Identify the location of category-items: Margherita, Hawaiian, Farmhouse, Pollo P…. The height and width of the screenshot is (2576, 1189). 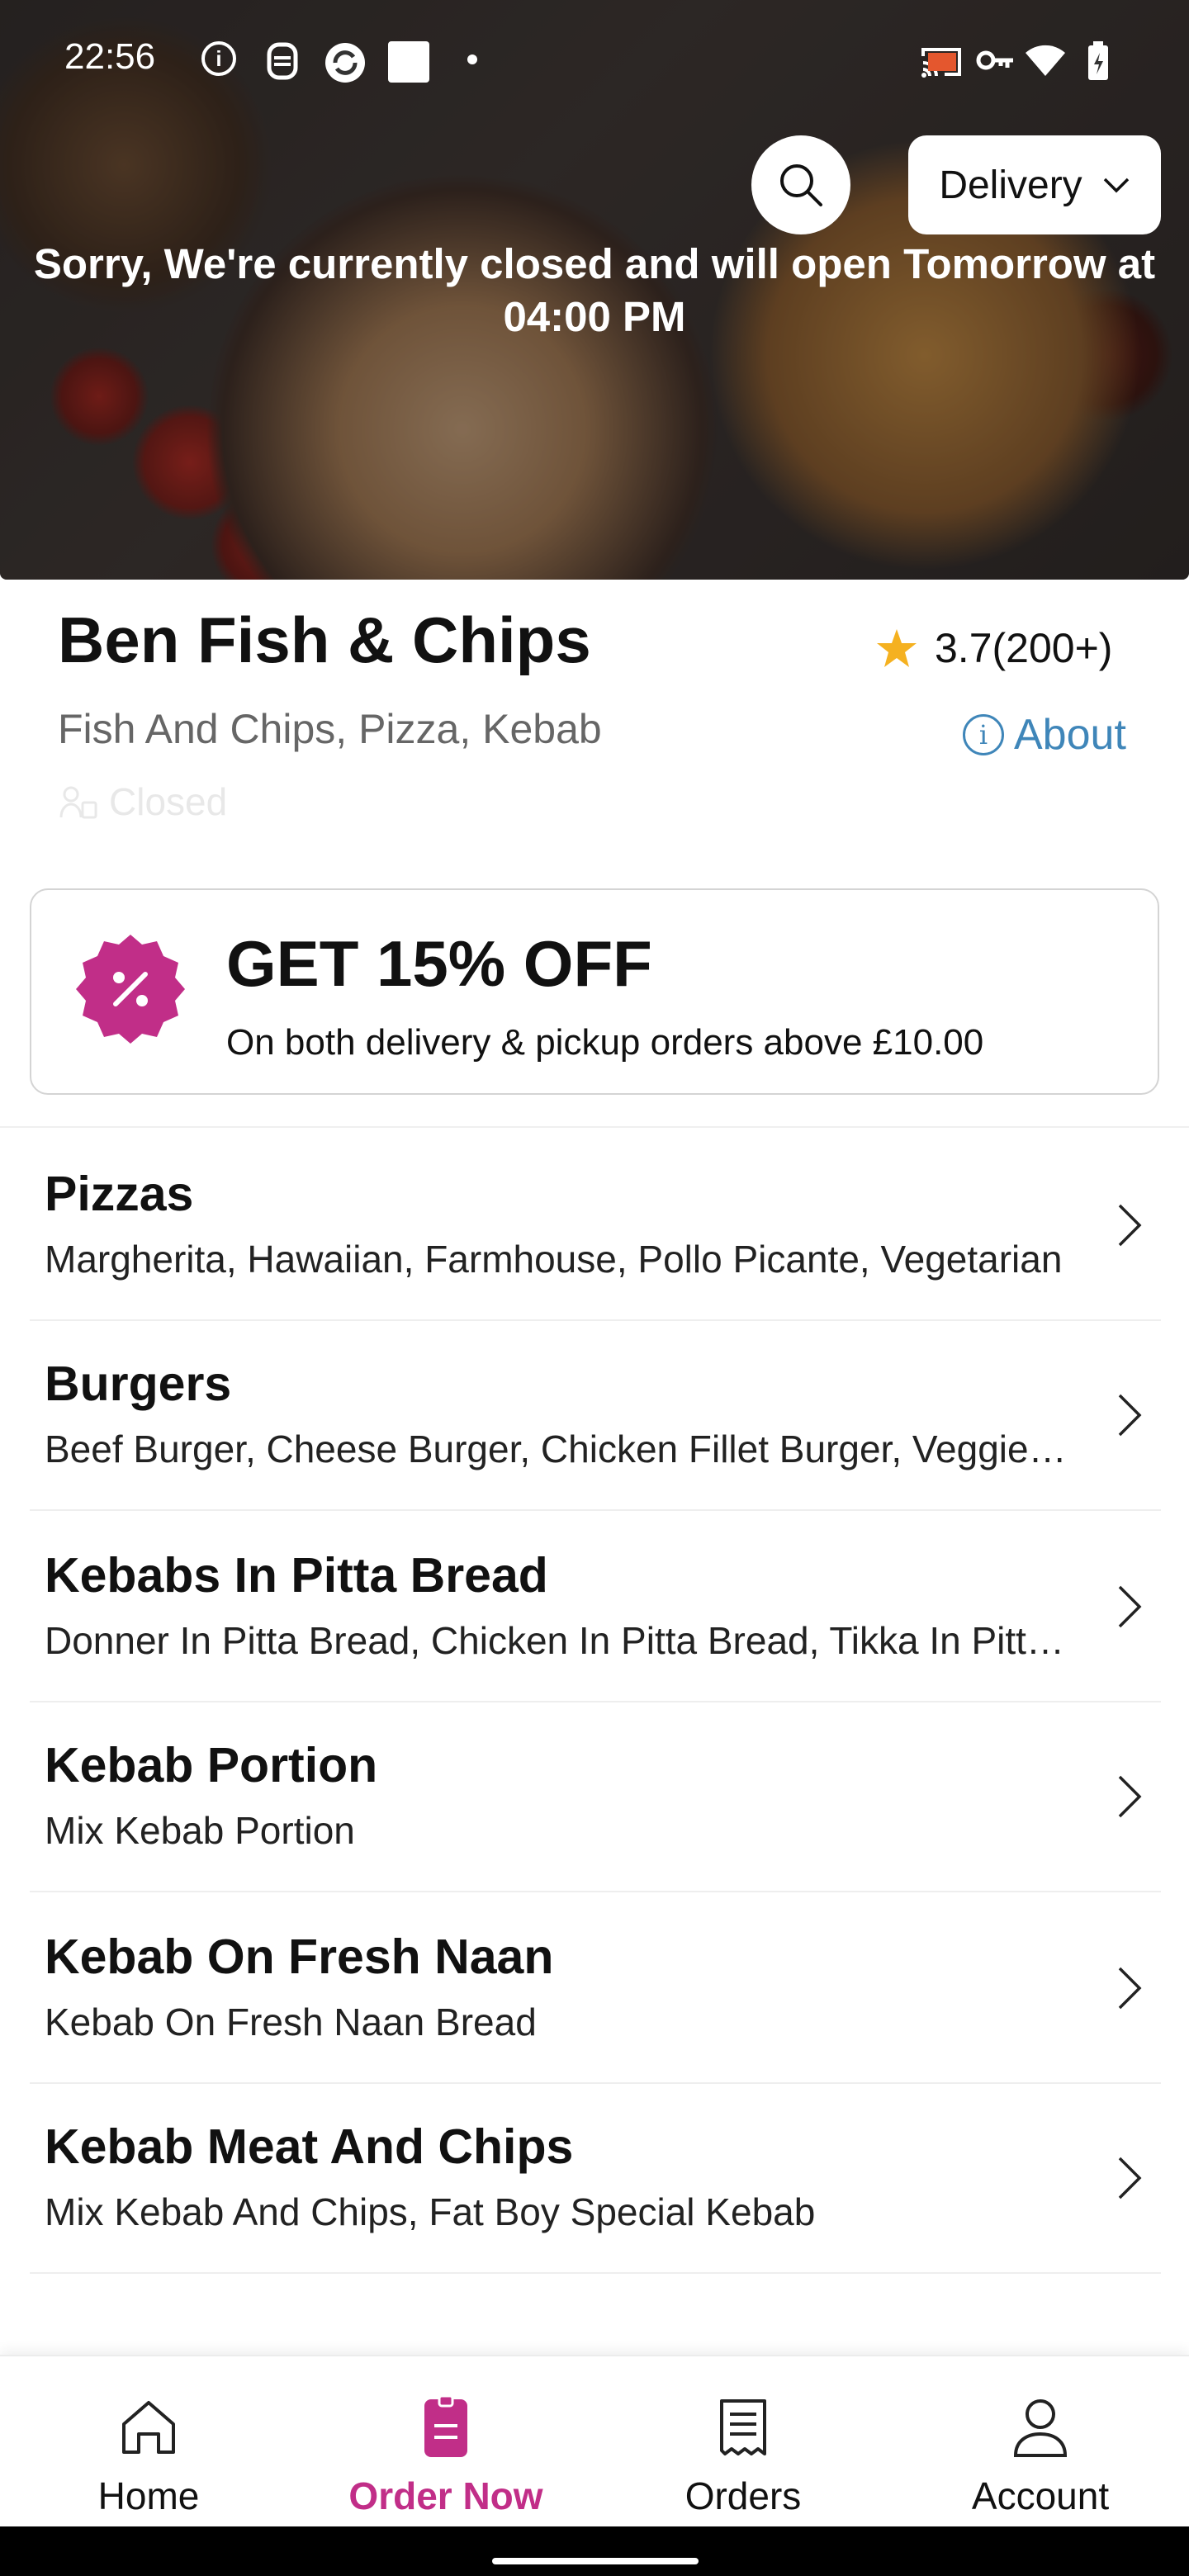
(554, 1259).